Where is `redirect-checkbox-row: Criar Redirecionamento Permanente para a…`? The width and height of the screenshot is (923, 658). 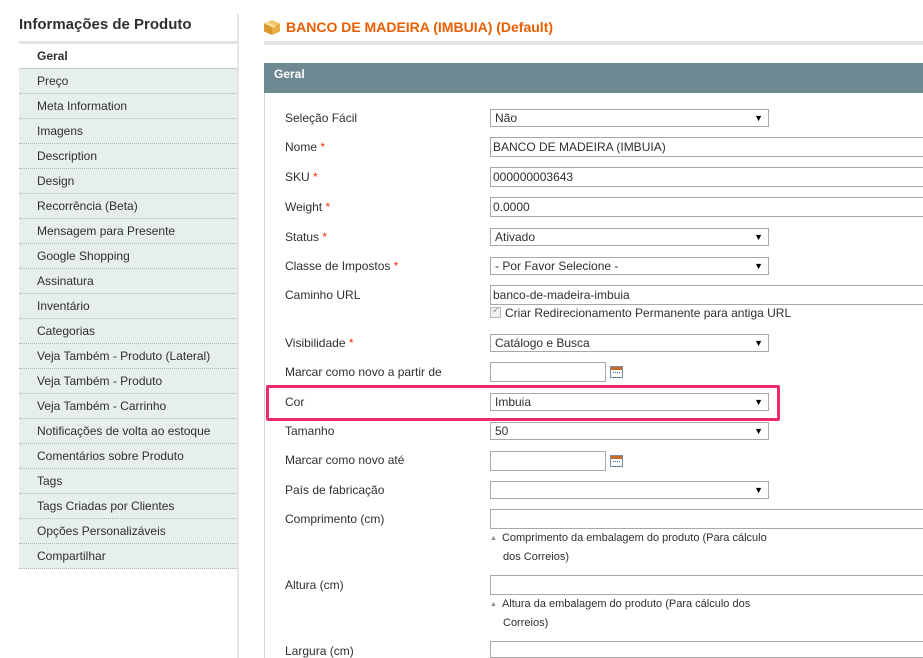
redirect-checkbox-row: Criar Redirecionamento Permanente para a… is located at coordinates (641, 312).